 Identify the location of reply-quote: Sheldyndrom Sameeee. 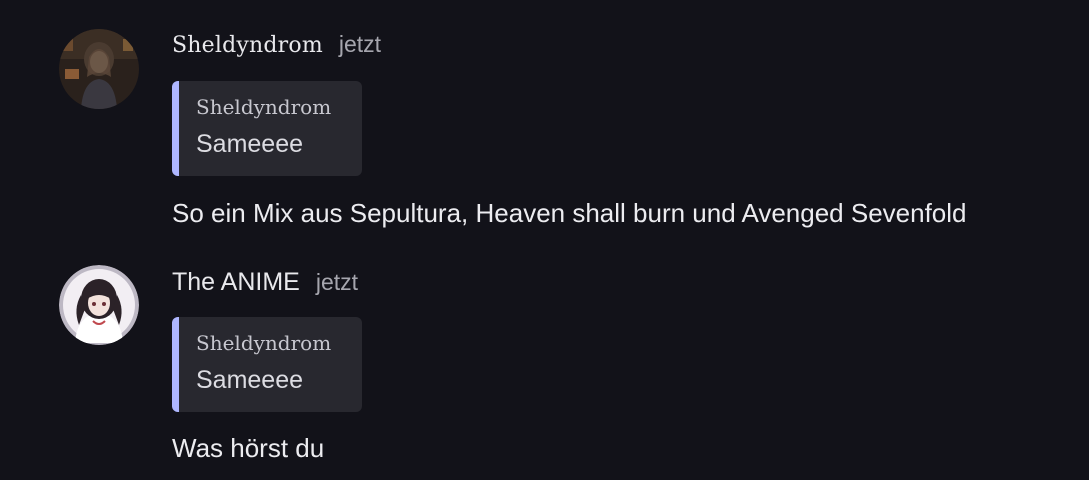
(267, 364).